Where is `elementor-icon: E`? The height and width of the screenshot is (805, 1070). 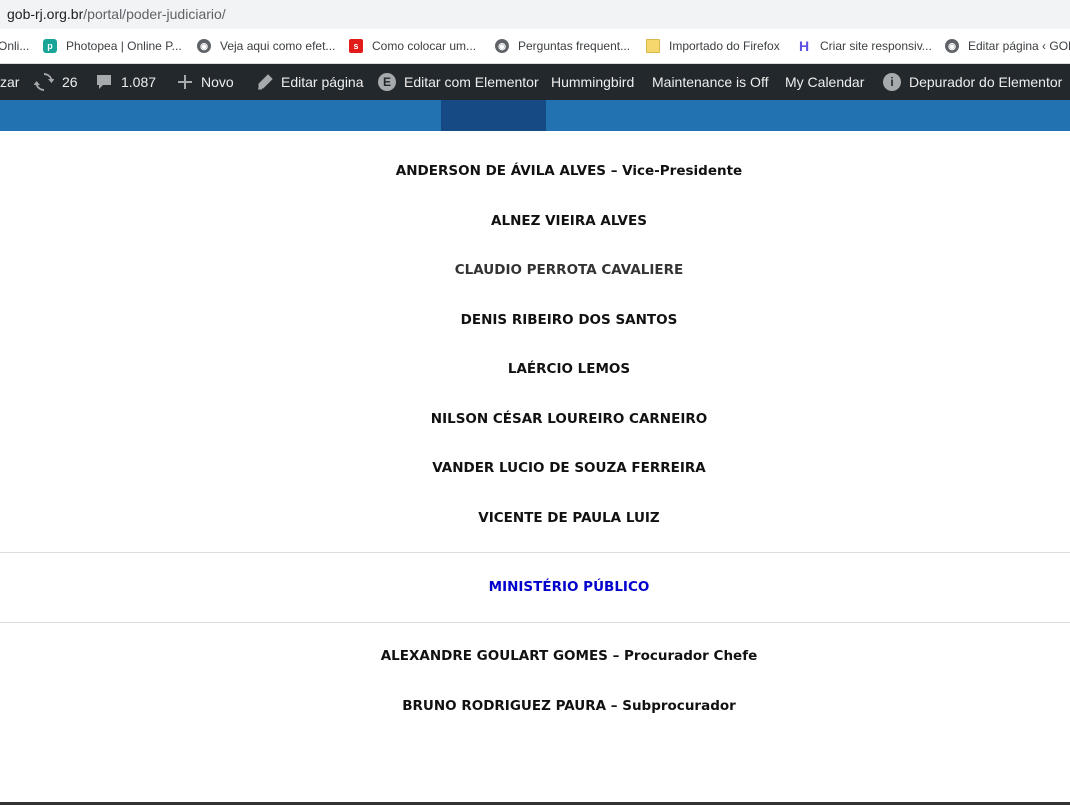
elementor-icon: E is located at coordinates (387, 82).